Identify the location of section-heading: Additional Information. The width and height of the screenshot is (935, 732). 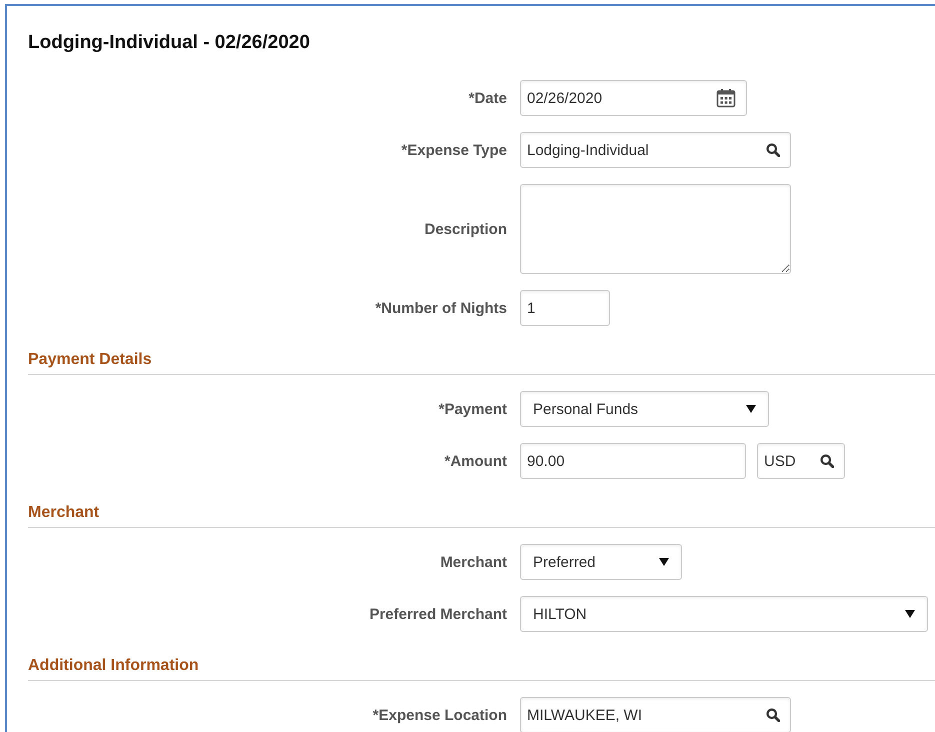
(113, 665).